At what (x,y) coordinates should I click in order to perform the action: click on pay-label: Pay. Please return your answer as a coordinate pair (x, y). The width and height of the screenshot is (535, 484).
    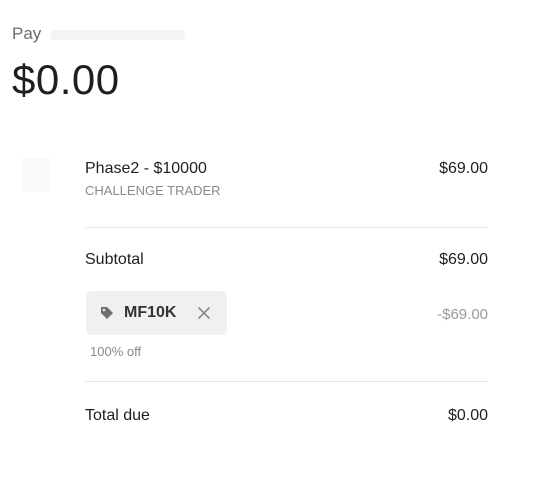
    Looking at the image, I should click on (27, 33).